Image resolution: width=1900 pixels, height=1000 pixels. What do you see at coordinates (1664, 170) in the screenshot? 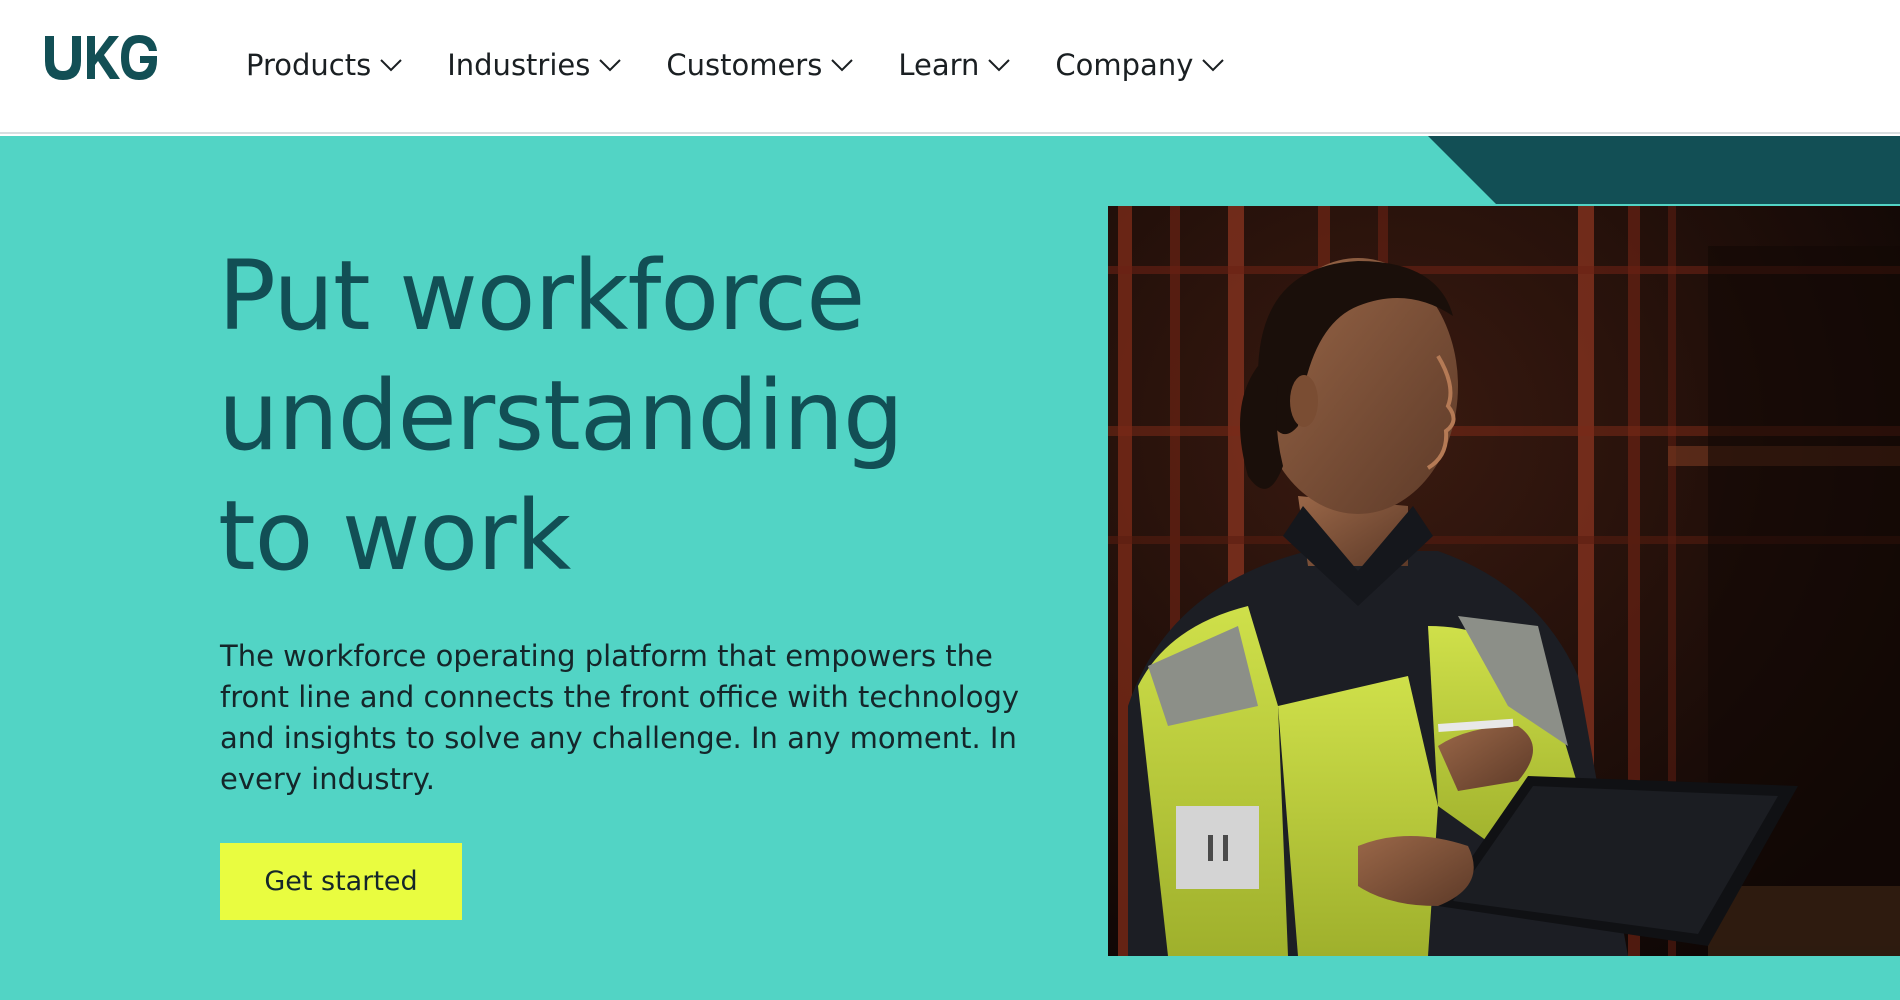
I see `hero-accent-shape` at bounding box center [1664, 170].